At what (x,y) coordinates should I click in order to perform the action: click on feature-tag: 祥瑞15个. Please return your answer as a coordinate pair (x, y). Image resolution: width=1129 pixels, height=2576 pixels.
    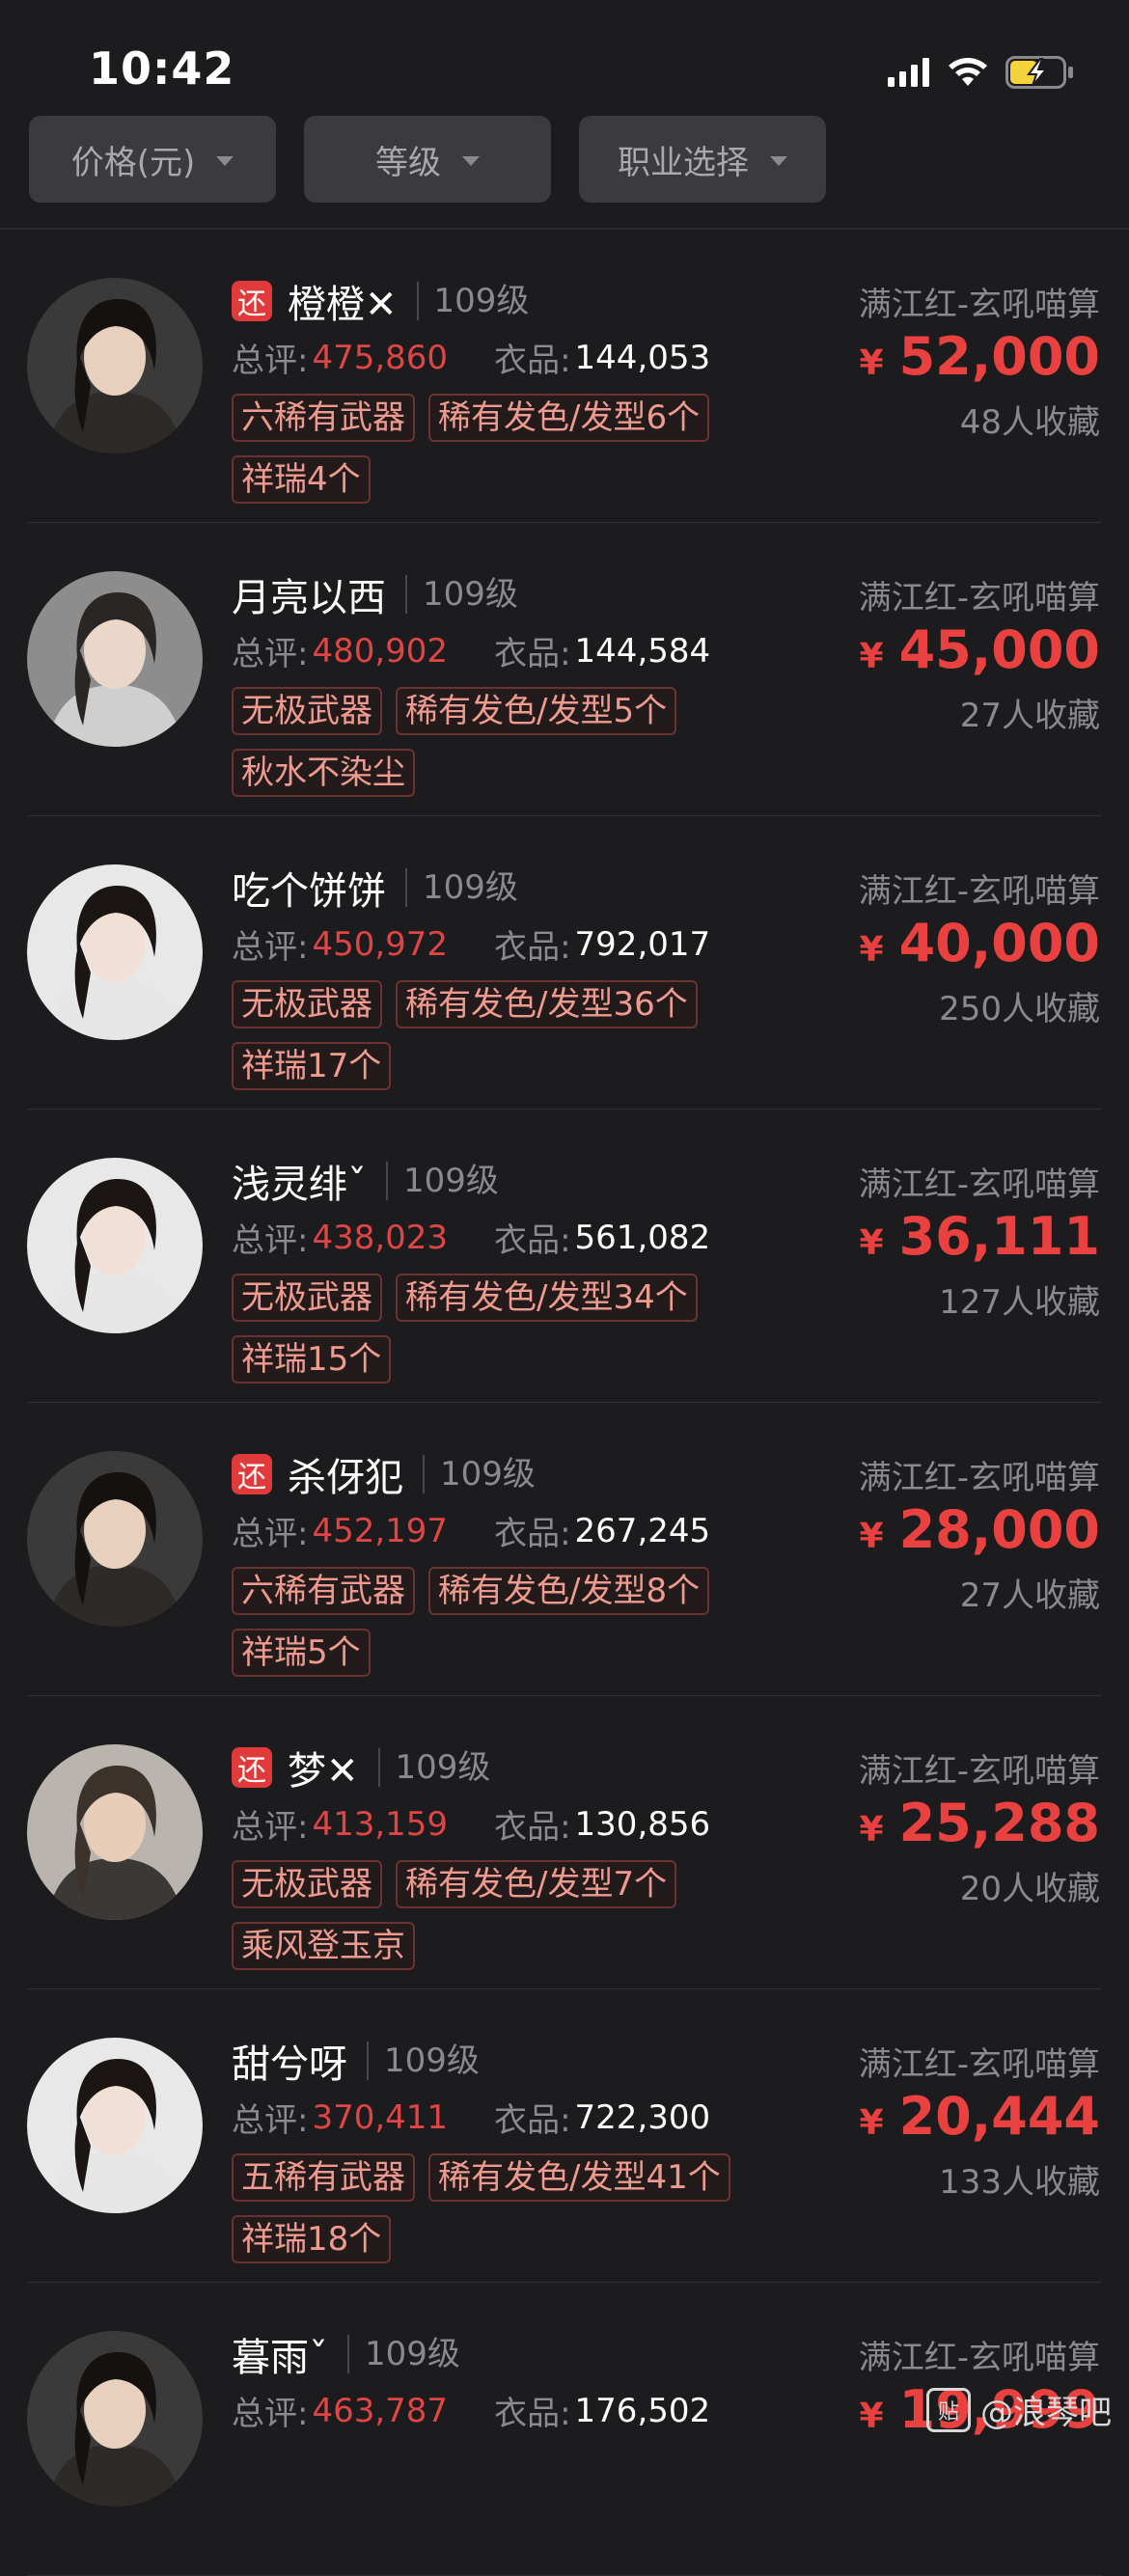
    Looking at the image, I should click on (312, 1359).